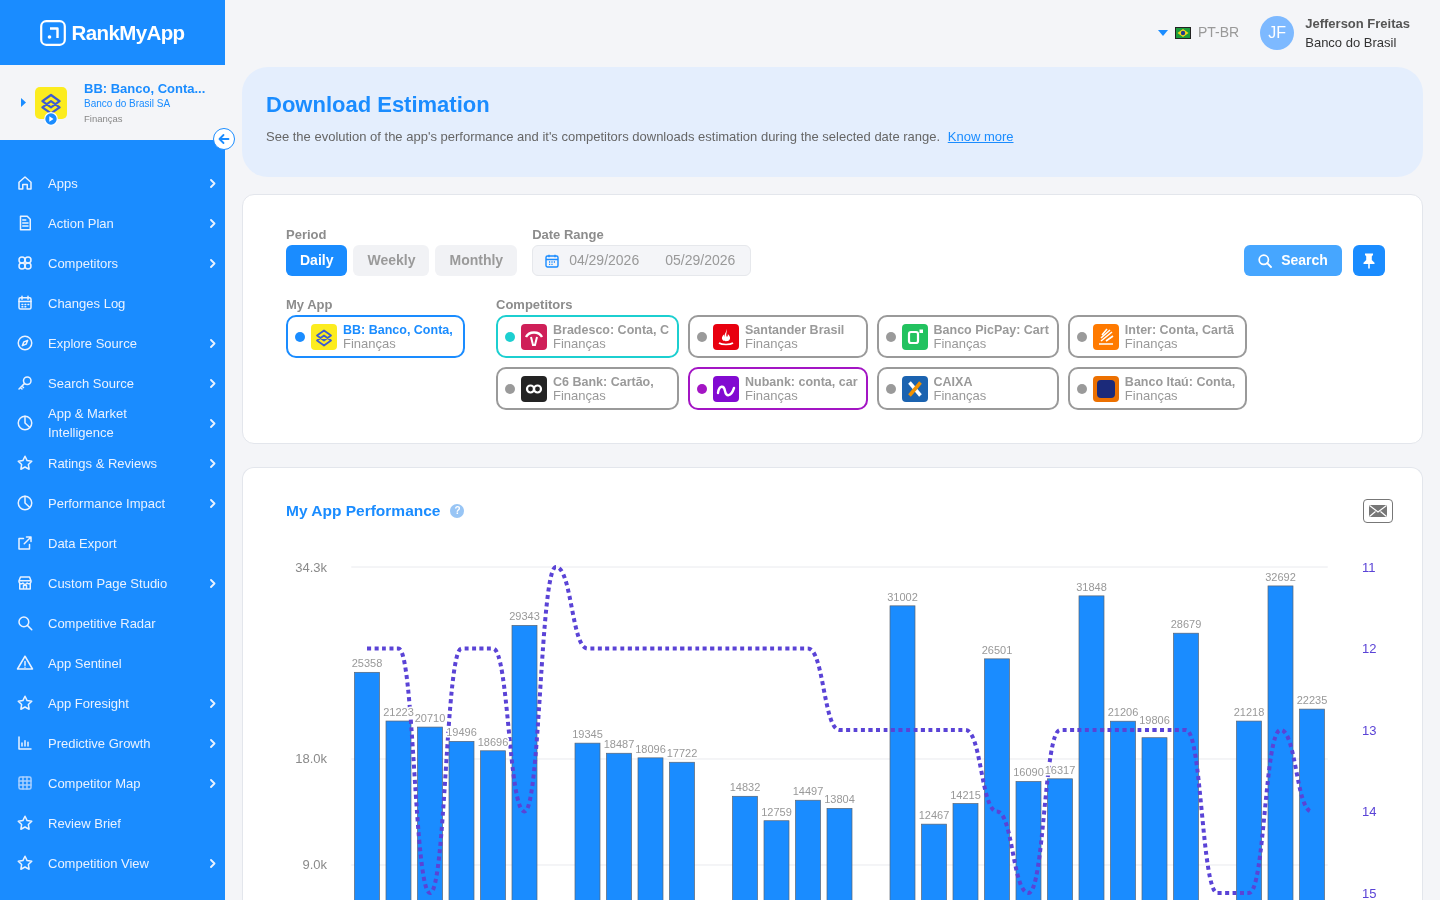 The image size is (1440, 900). Describe the element at coordinates (1369, 648) in the screenshot. I see `axis-tick-label: 12` at that location.